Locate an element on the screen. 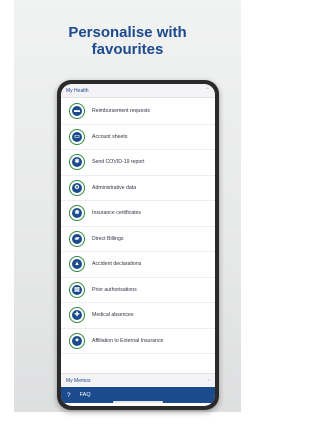 This screenshot has height=426, width=320. accordion-title: My Health is located at coordinates (77, 90).